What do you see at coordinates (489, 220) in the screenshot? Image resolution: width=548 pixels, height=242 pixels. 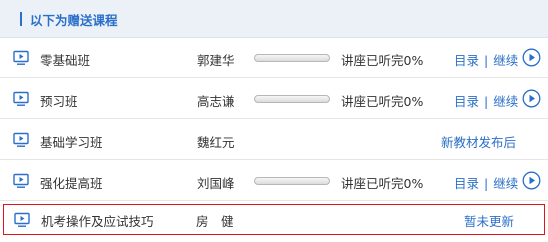 I see `status-link: 暂未更新` at bounding box center [489, 220].